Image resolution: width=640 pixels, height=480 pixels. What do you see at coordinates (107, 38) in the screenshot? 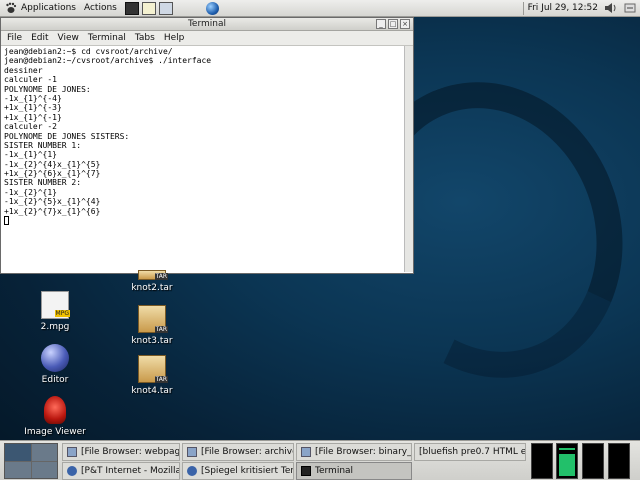
I see `menu-terminal: Terminal` at bounding box center [107, 38].